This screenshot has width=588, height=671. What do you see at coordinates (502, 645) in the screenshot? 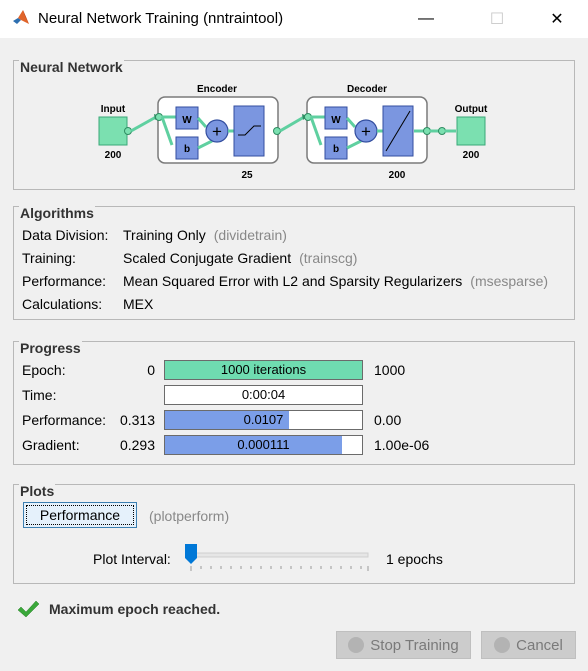
I see `cancel-icon` at bounding box center [502, 645].